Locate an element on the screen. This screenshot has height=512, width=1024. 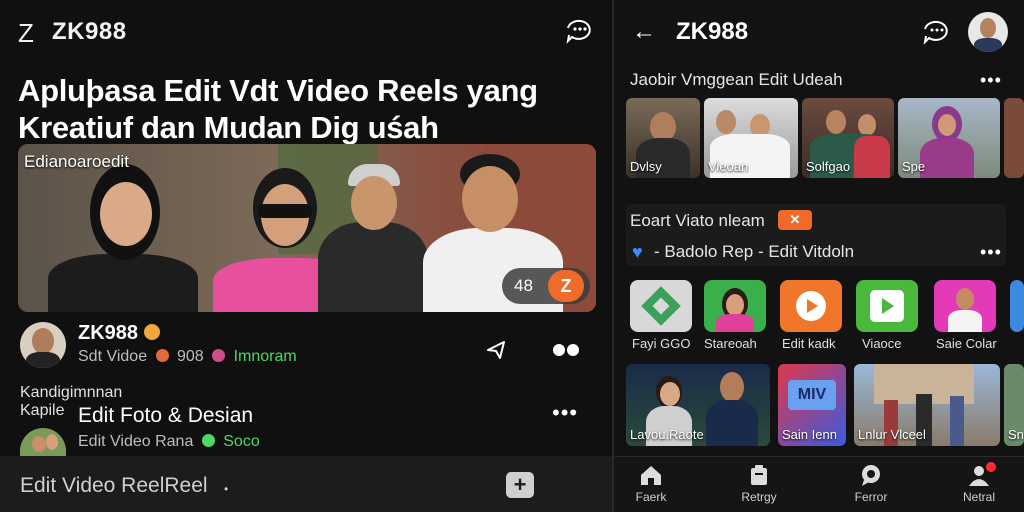
video-tile-1: Dvlsy is located at coordinates (663, 138).